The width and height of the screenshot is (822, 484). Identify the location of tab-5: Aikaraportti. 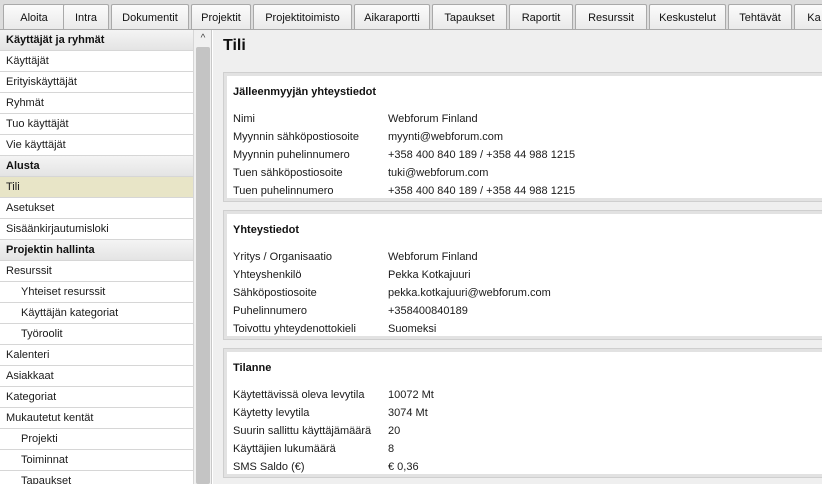
(392, 16).